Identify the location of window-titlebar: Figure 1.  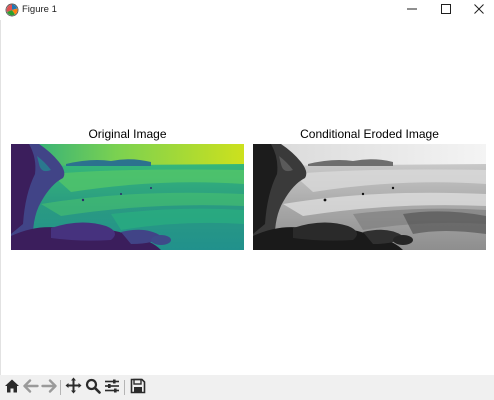
(247, 10).